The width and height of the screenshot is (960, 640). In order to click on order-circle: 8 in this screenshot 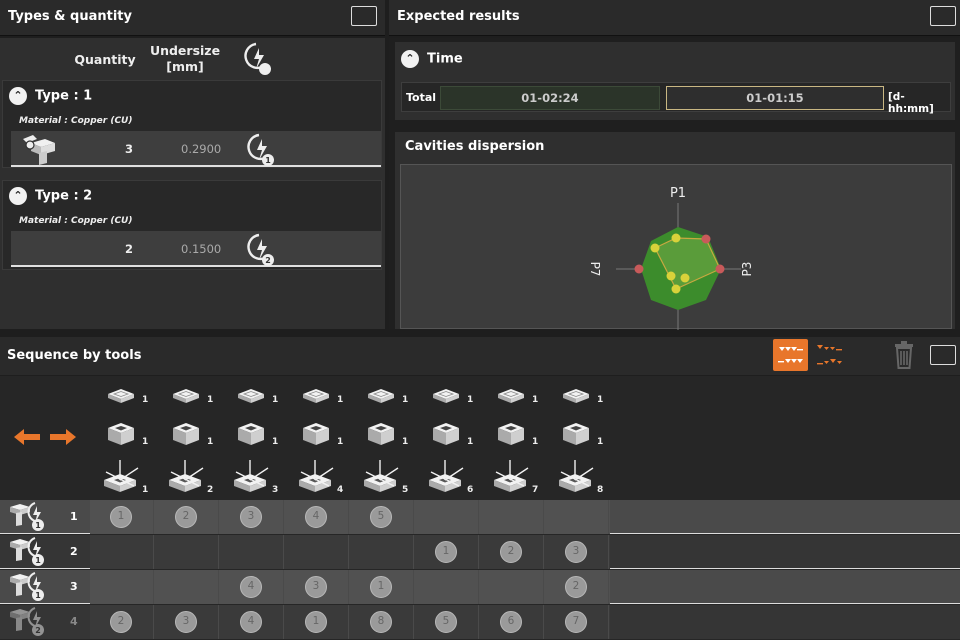, I will do `click(381, 622)`.